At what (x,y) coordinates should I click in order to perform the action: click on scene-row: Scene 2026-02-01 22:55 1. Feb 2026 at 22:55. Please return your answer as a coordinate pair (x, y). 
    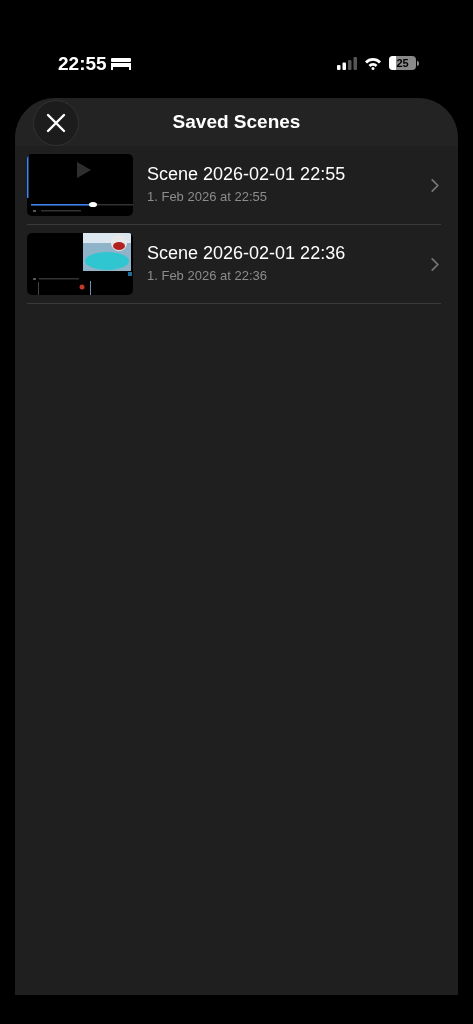
    Looking at the image, I should click on (234, 185).